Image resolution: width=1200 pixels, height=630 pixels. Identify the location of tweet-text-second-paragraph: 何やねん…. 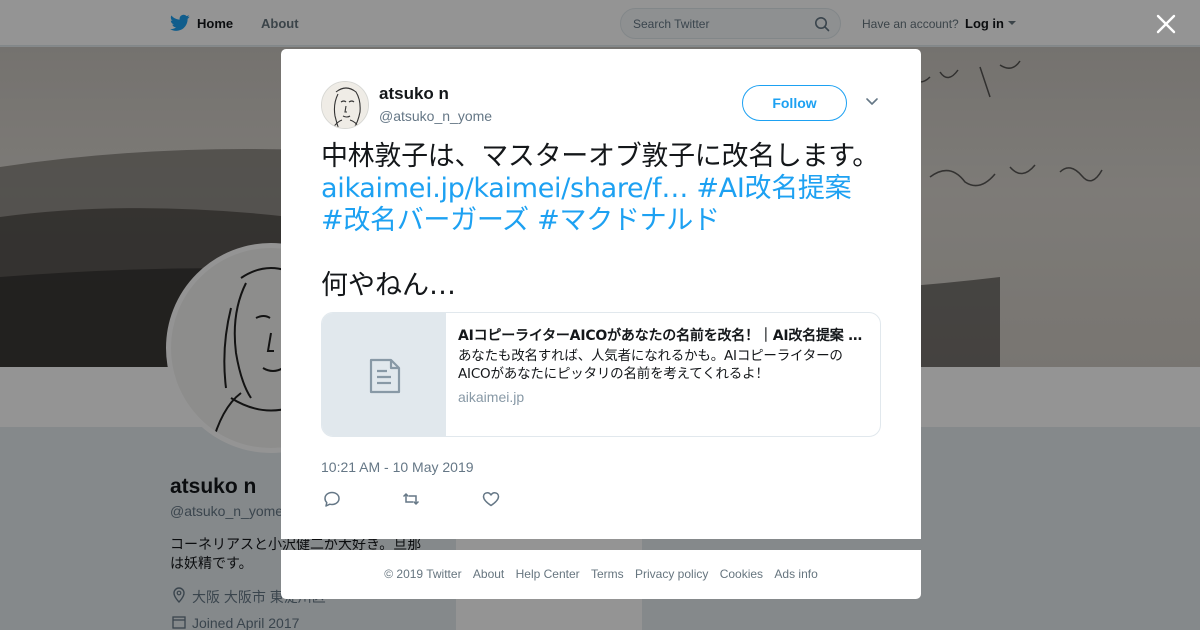
(388, 285).